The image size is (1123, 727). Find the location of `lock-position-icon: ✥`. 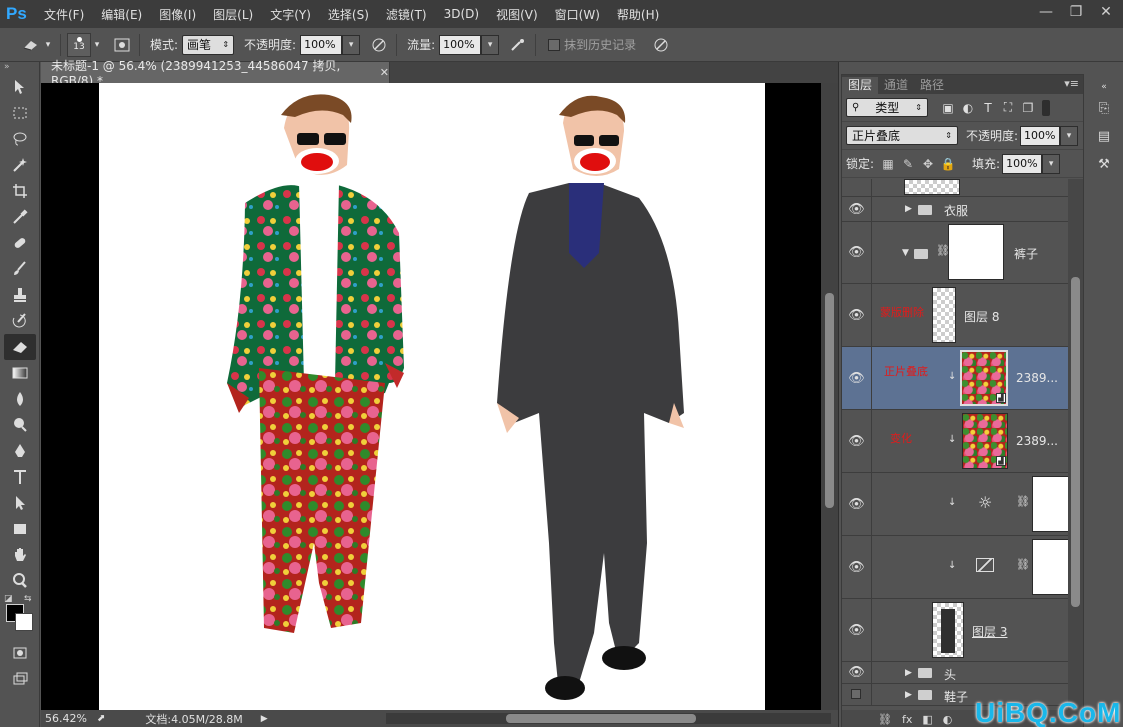

lock-position-icon: ✥ is located at coordinates (928, 164).